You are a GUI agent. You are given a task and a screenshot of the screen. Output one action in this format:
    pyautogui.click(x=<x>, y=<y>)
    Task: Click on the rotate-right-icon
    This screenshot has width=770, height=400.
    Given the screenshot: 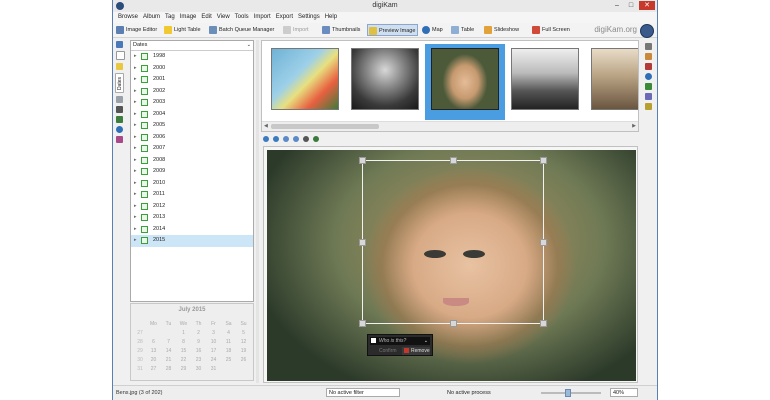 What is the action you would take?
    pyautogui.click(x=296, y=139)
    